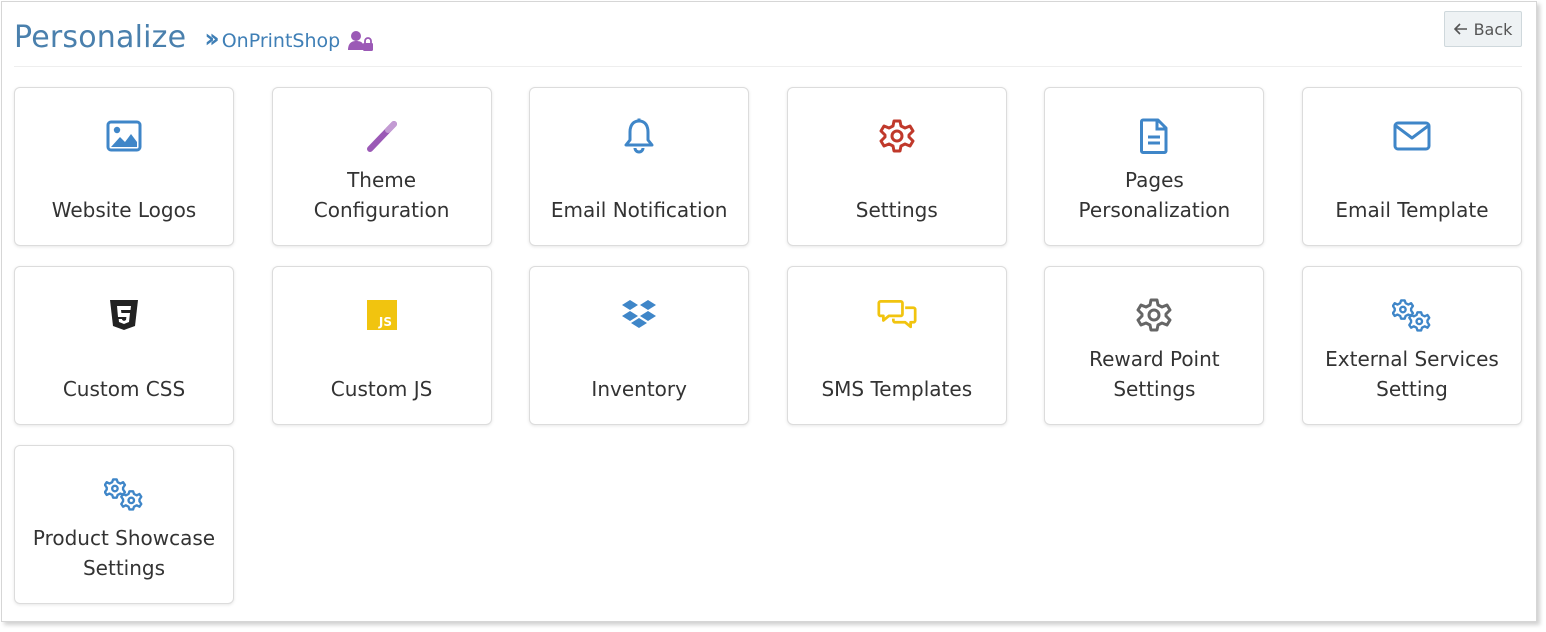 This screenshot has height=632, width=1546. Describe the element at coordinates (1154, 195) in the screenshot. I see `tile-label: Pages Personalization` at that location.